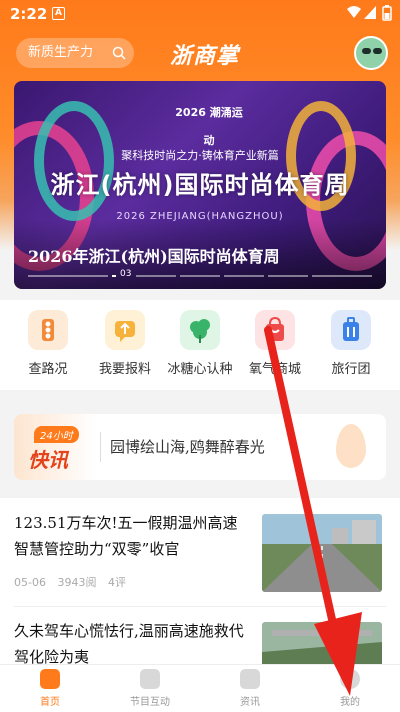 The height and width of the screenshot is (712, 400). What do you see at coordinates (351, 369) in the screenshot?
I see `quick-link-label: 旅行团` at bounding box center [351, 369].